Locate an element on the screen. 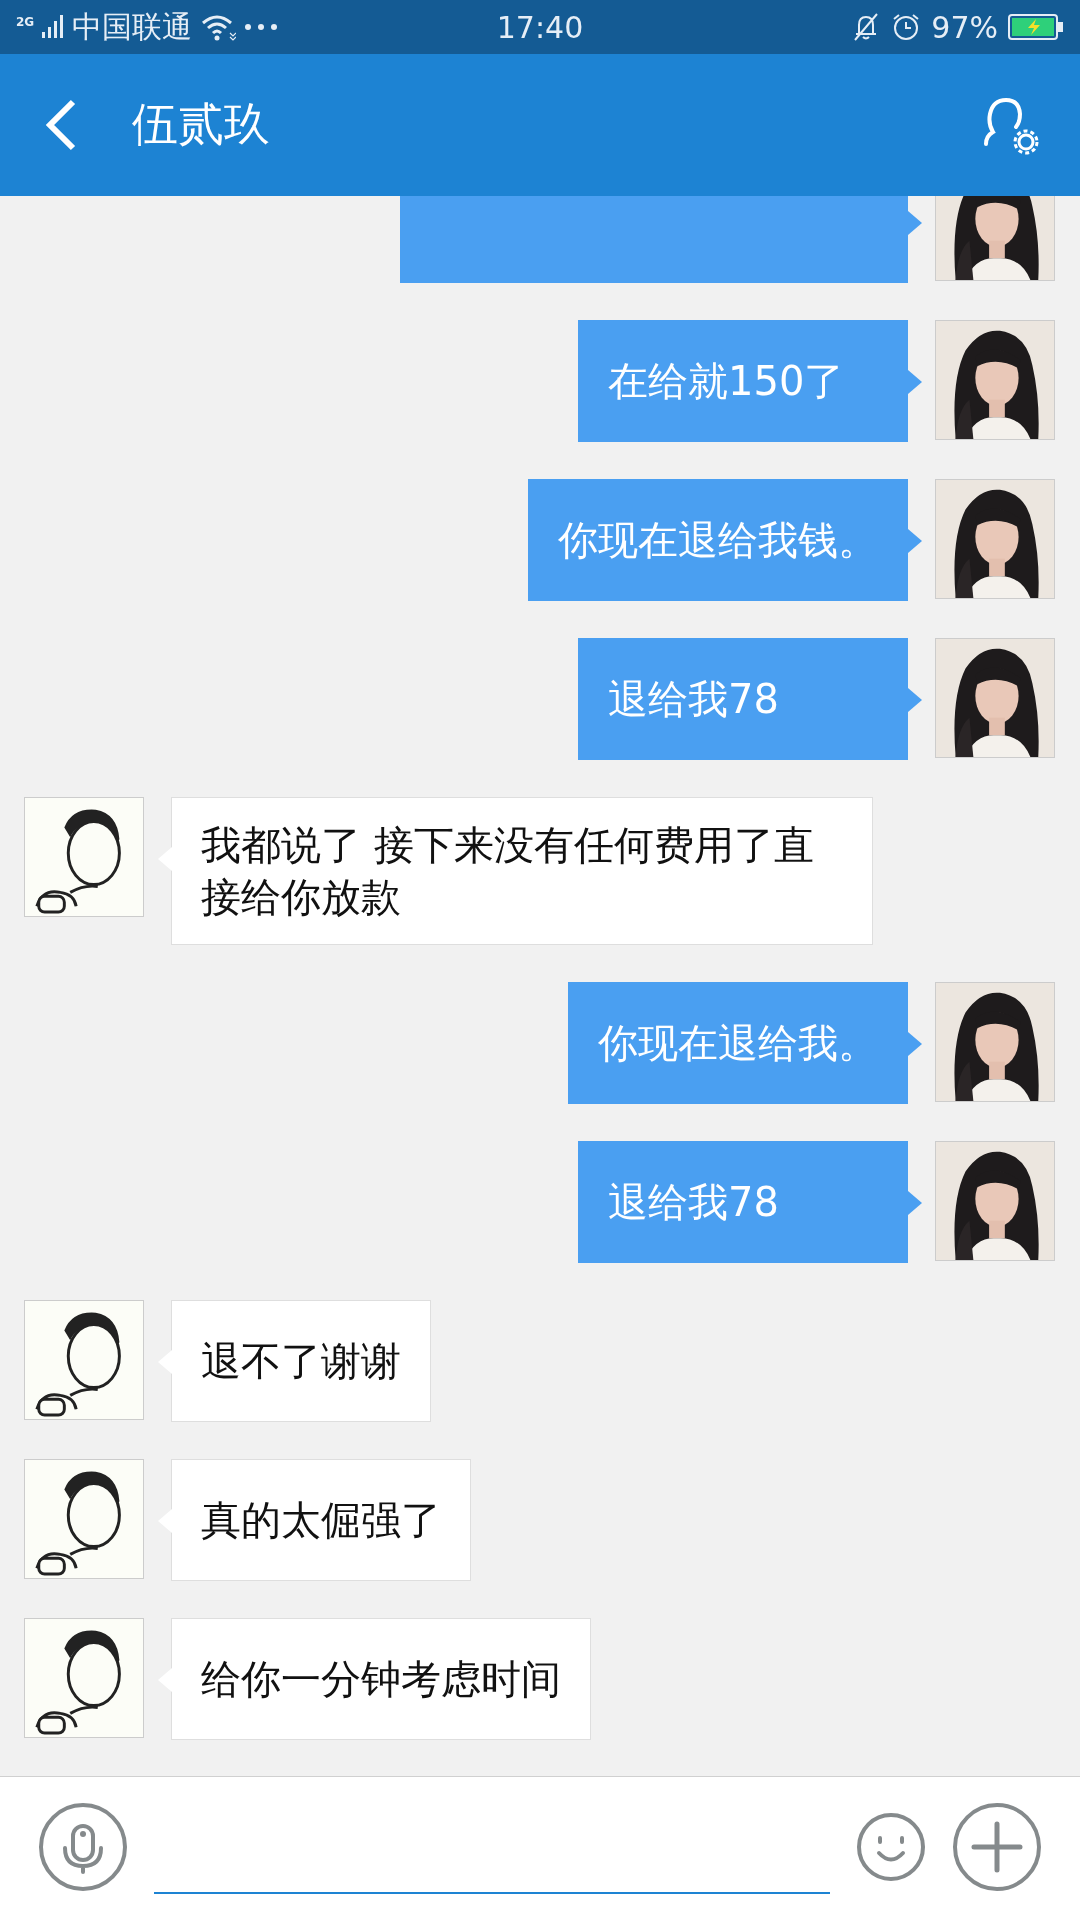 The image size is (1080, 1920). battery-percent: 97% is located at coordinates (964, 27).